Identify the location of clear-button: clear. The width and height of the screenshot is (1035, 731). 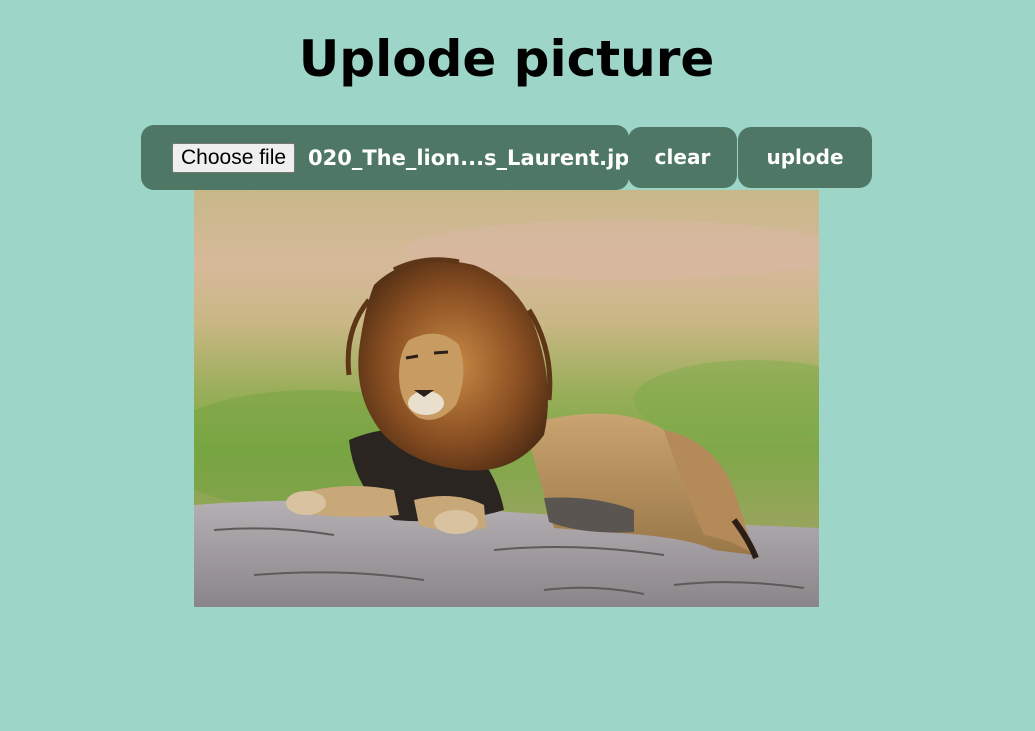
(682, 157).